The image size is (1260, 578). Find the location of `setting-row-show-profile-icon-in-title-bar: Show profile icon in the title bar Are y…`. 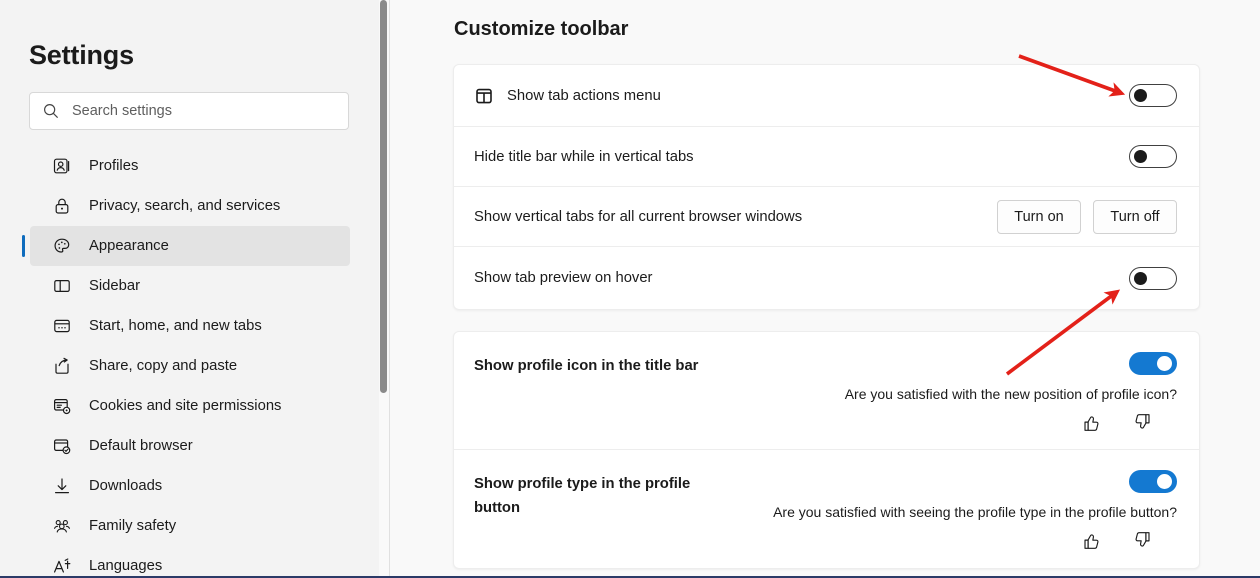

setting-row-show-profile-icon-in-title-bar: Show profile icon in the title bar Are y… is located at coordinates (826, 391).